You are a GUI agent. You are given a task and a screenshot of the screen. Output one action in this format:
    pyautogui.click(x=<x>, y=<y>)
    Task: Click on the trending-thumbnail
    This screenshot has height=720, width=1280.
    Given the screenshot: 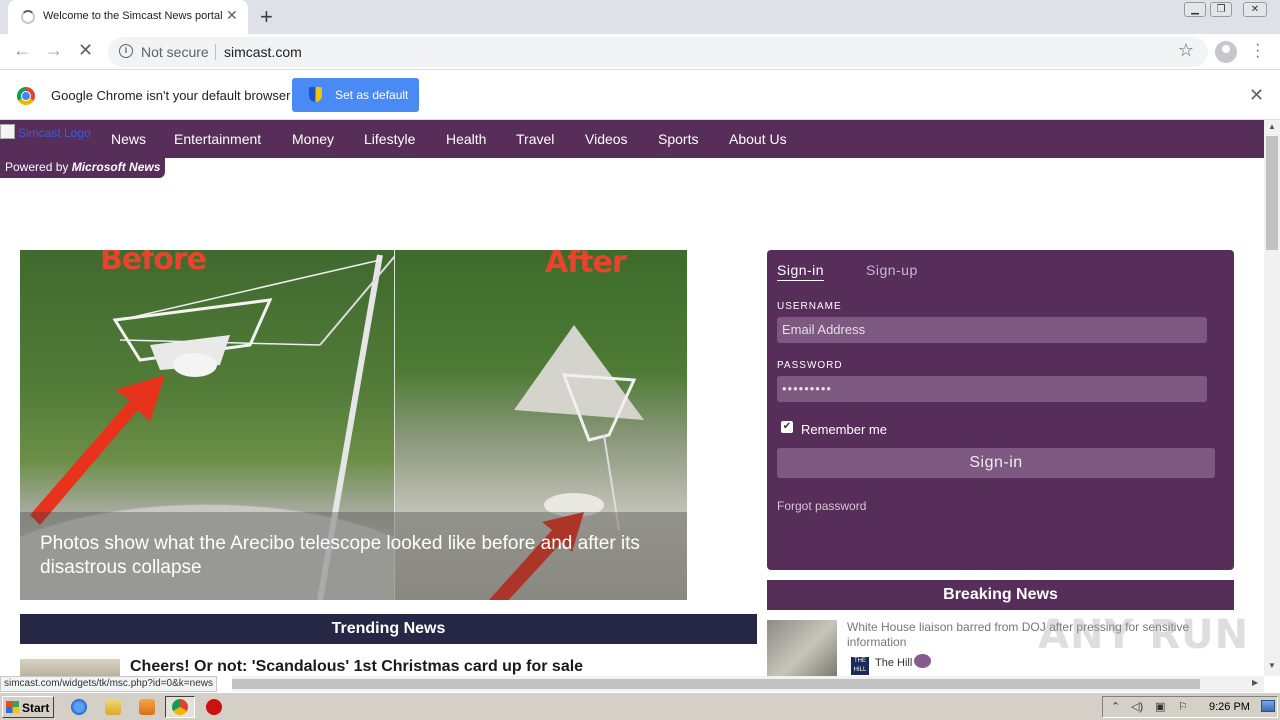 What is the action you would take?
    pyautogui.click(x=70, y=667)
    